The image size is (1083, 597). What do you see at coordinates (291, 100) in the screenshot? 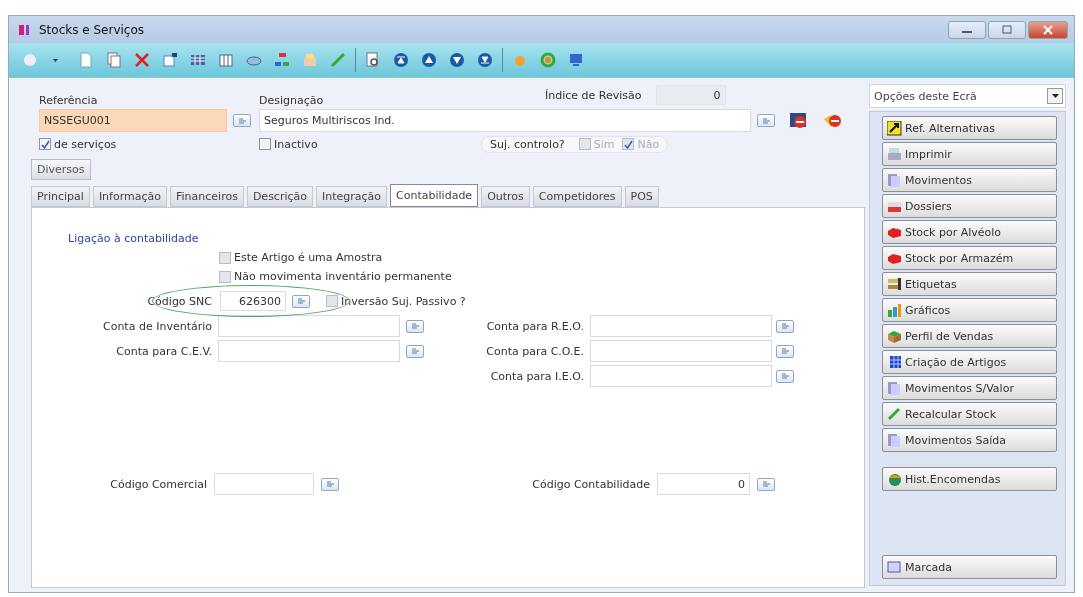
I see `field-label: Designação` at bounding box center [291, 100].